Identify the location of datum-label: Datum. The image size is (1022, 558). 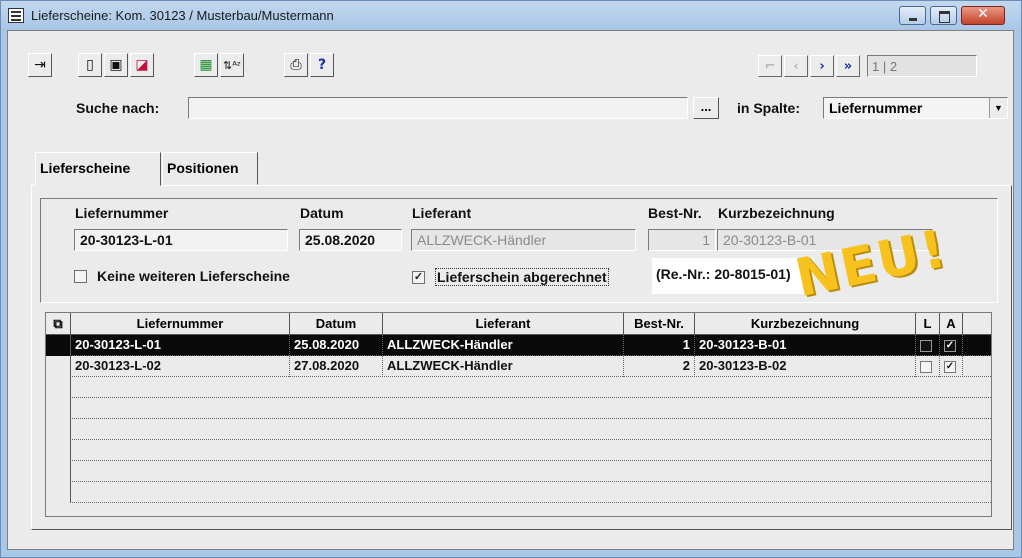
(322, 213).